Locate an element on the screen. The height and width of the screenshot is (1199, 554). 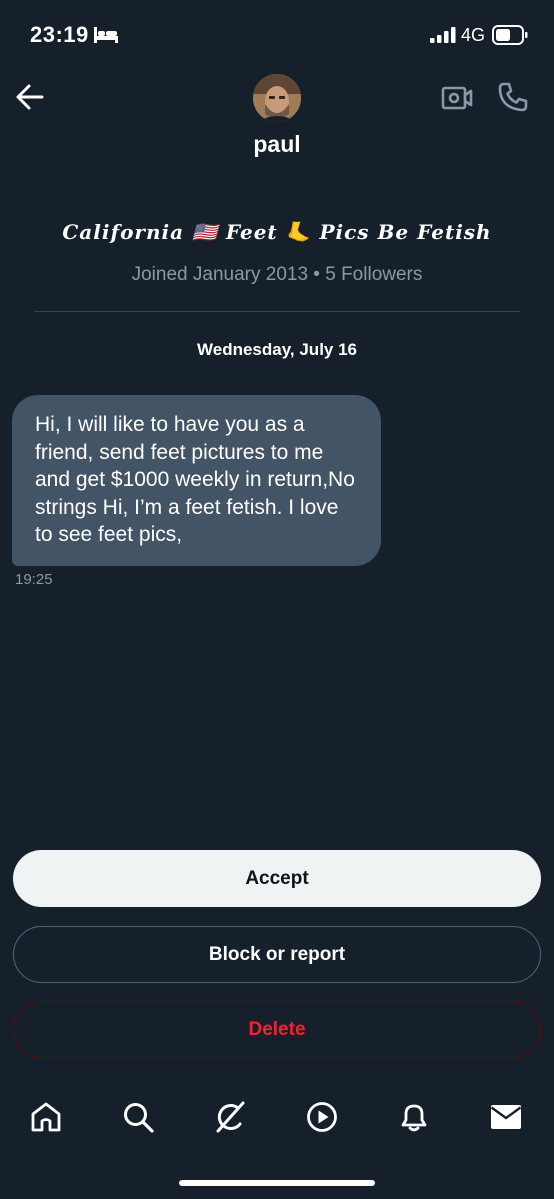
profile-bio: California 🇺🇸 Feet 🦶 Pics Be Fetish is located at coordinates (277, 232).